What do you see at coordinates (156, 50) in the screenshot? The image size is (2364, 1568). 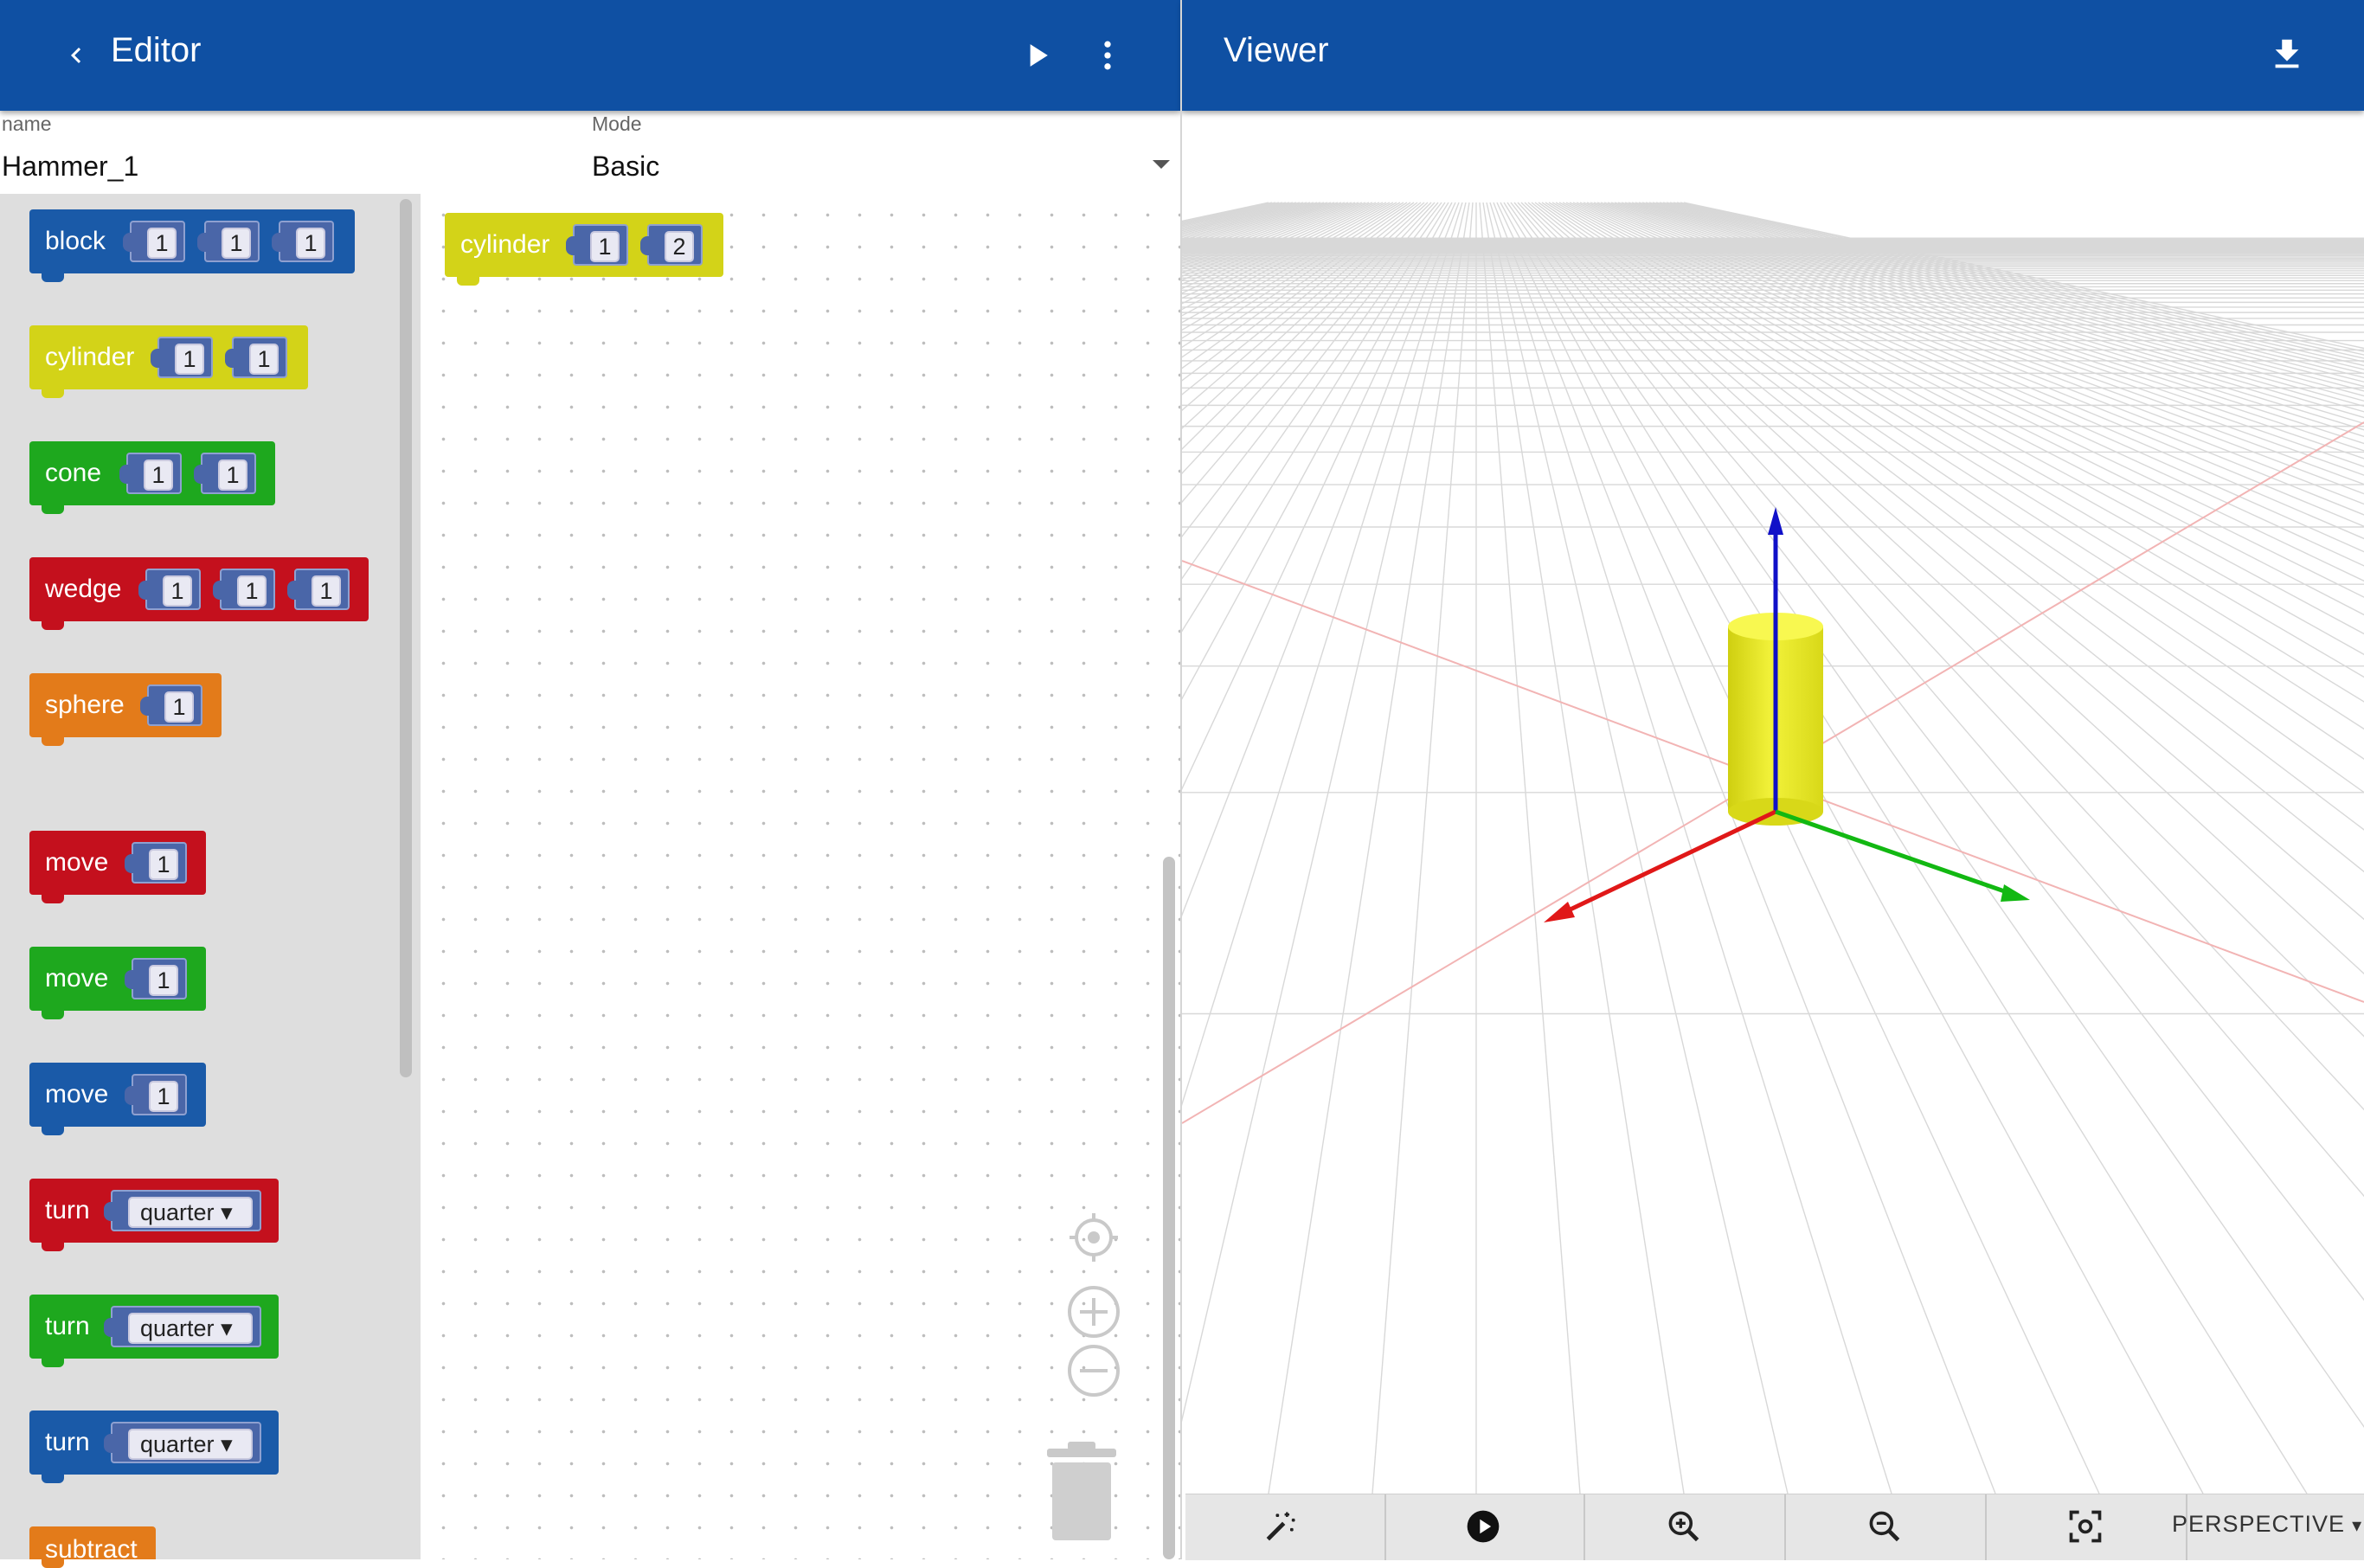 I see `editor-title: Editor` at bounding box center [156, 50].